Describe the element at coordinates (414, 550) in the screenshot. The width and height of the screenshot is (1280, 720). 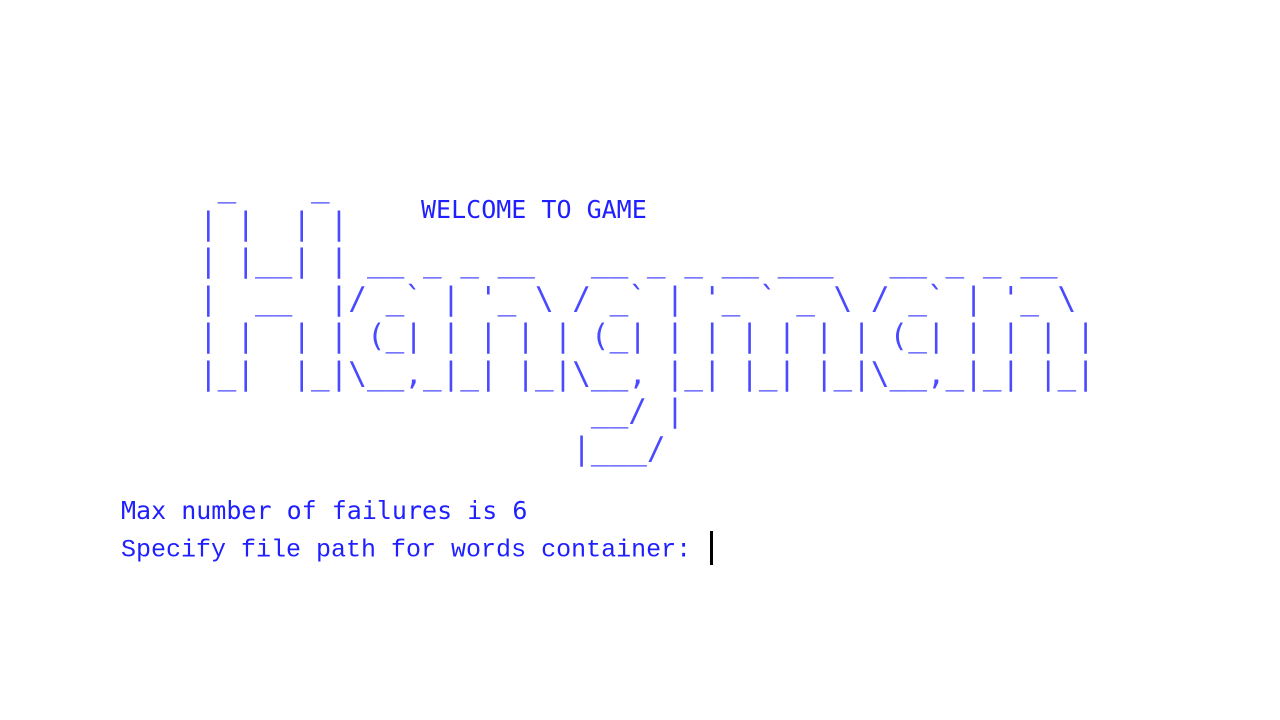
I see `file-path-prompt-label: Specify file path for words container:` at that location.